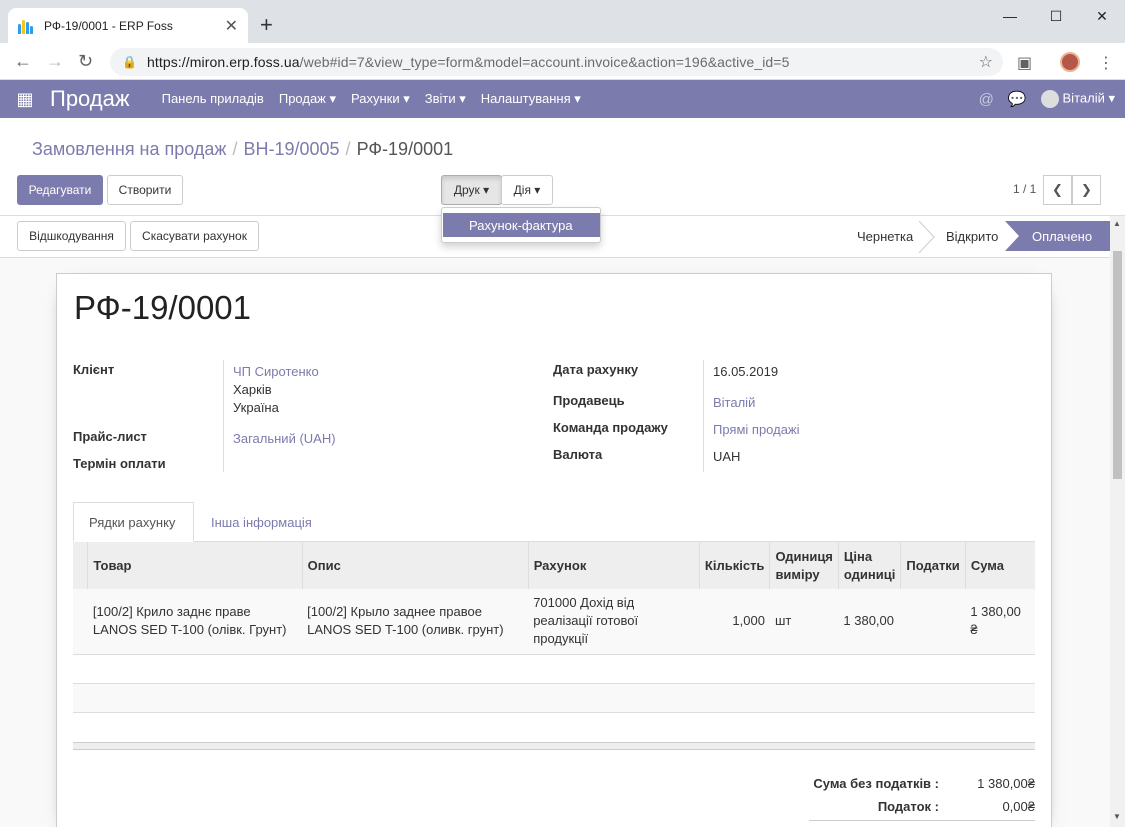  I want to click on currency-label: Валюта, so click(578, 454).